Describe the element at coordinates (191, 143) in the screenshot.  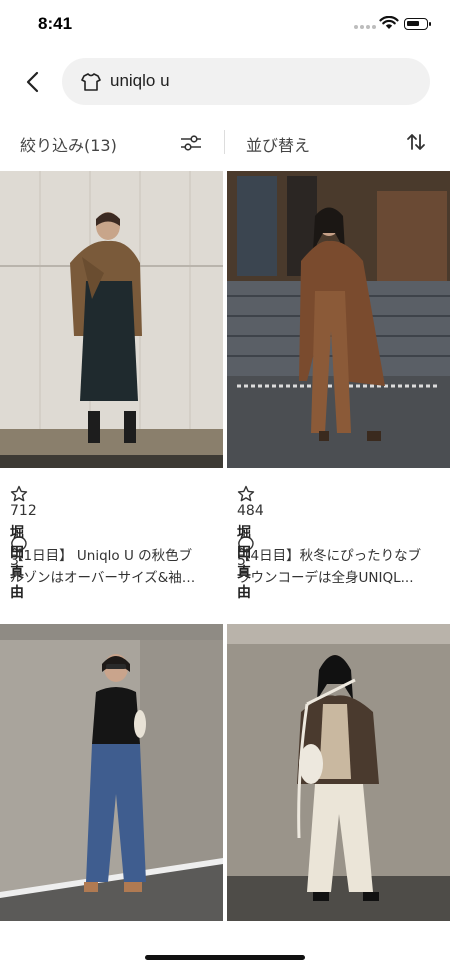
I see `filter-sliders-icon` at that location.